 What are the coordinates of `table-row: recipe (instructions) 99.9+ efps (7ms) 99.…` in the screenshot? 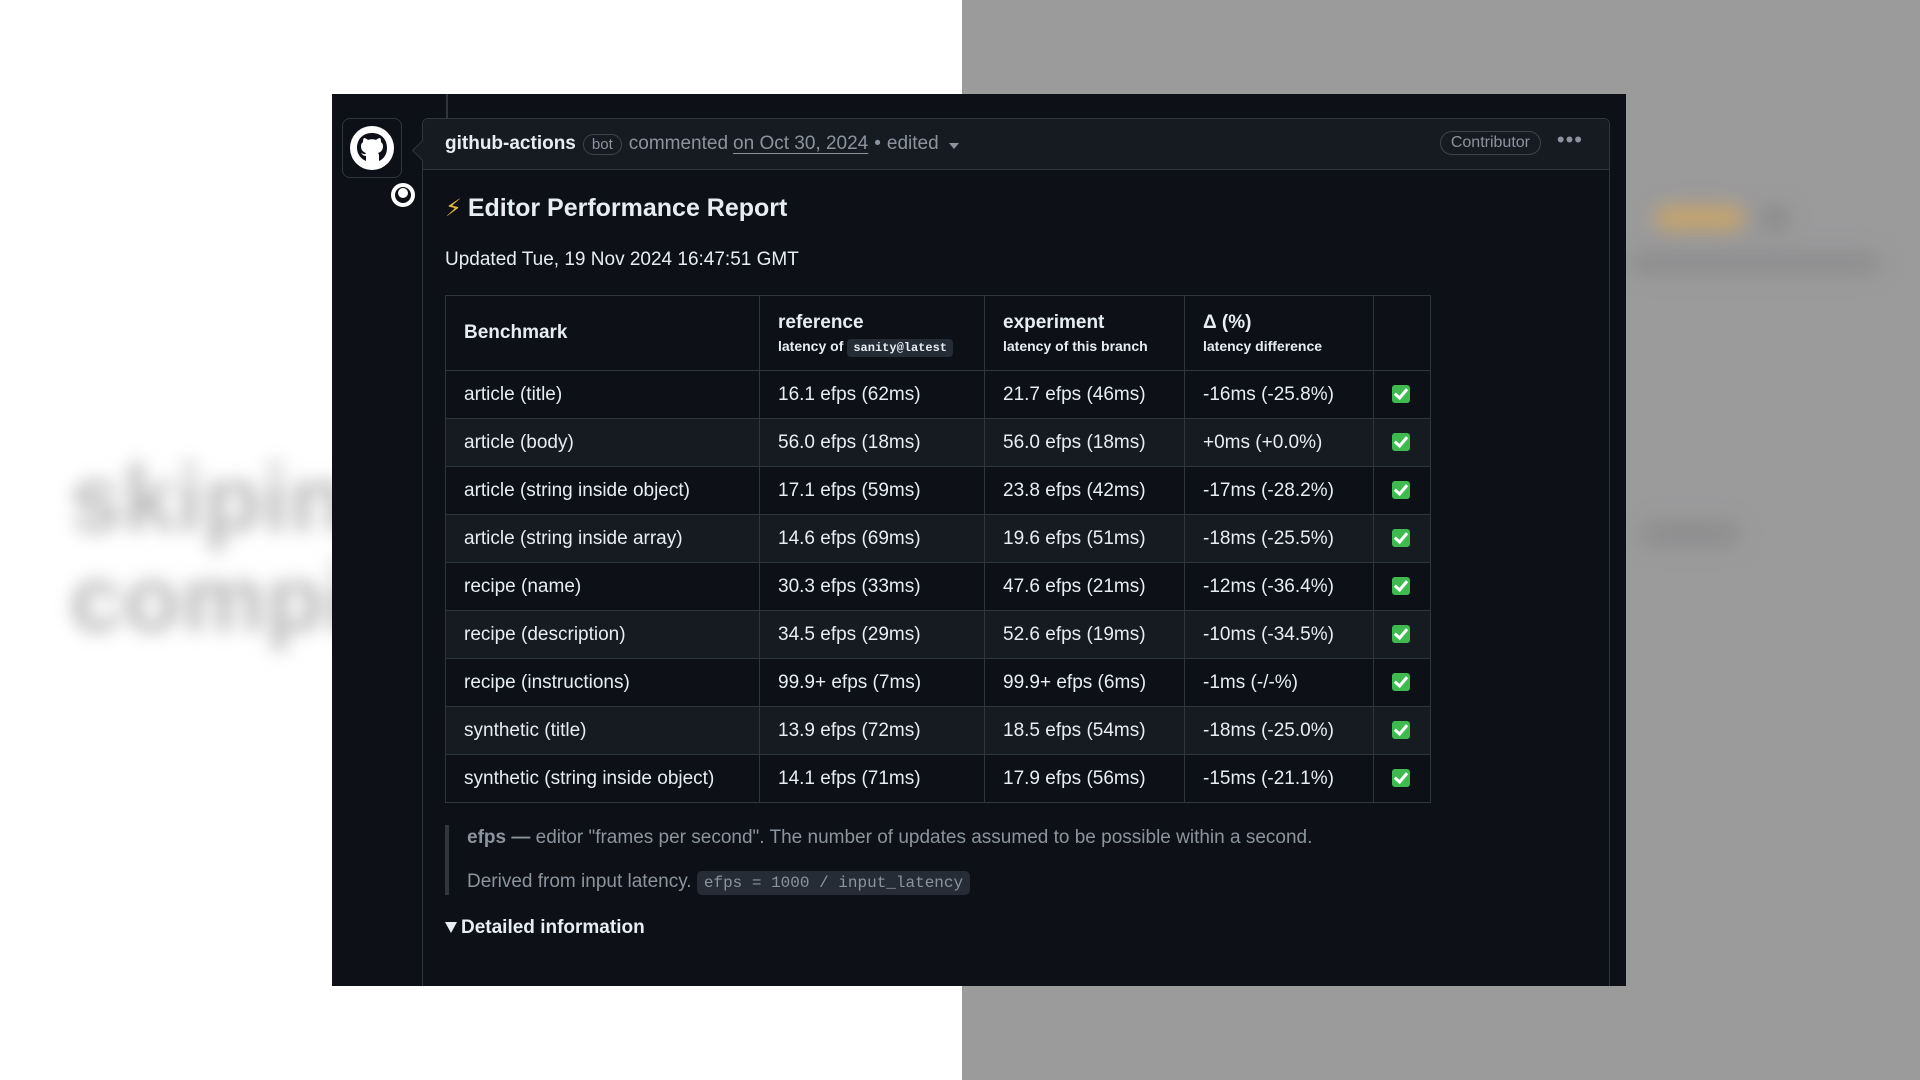 It's located at (938, 682).